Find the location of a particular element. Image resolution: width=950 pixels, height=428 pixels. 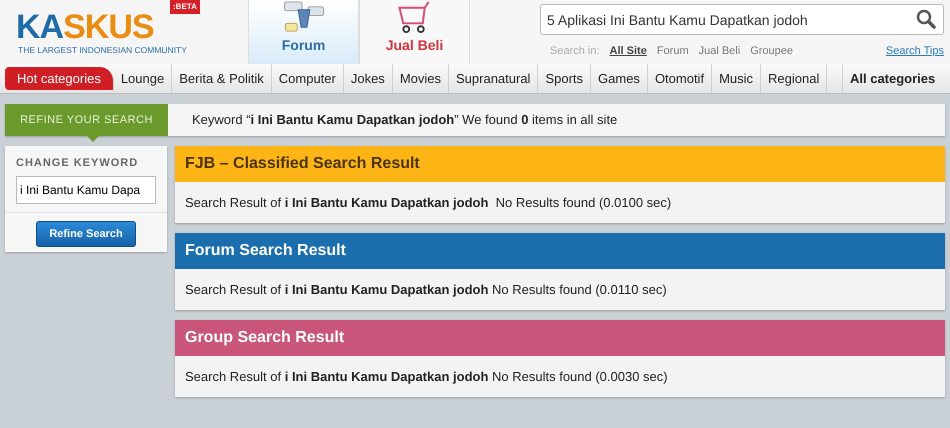

search-scope-link: Forum is located at coordinates (672, 51).